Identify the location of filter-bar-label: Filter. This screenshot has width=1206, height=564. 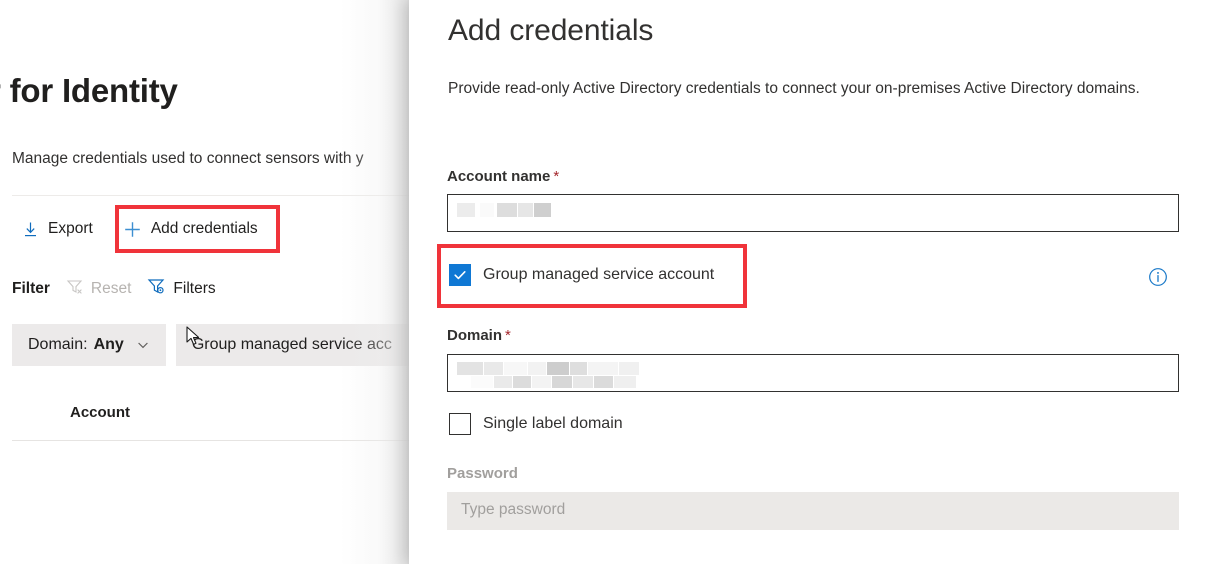
(31, 288).